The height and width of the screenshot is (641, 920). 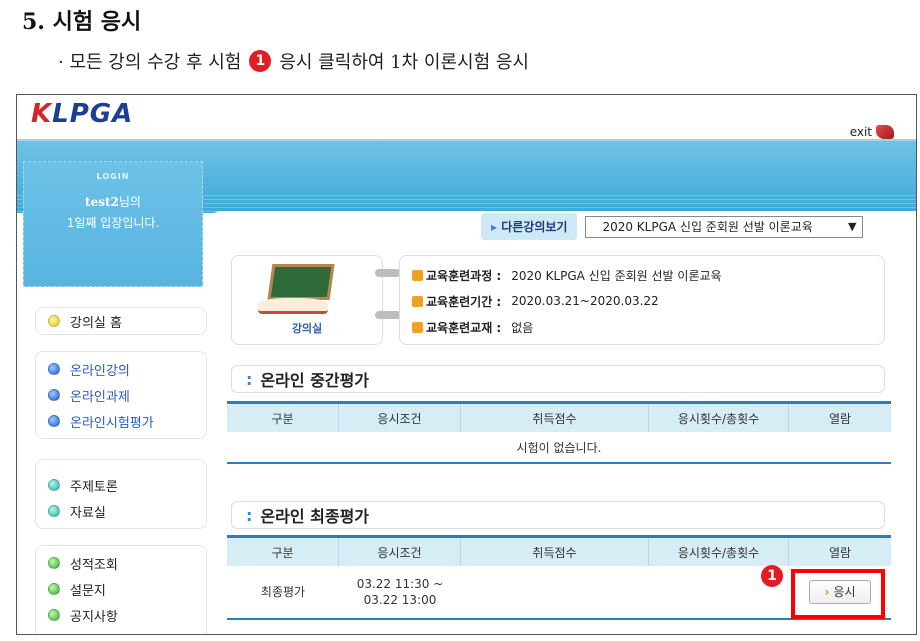 I want to click on sidebar-item-grades: 성적조회, so click(x=121, y=563).